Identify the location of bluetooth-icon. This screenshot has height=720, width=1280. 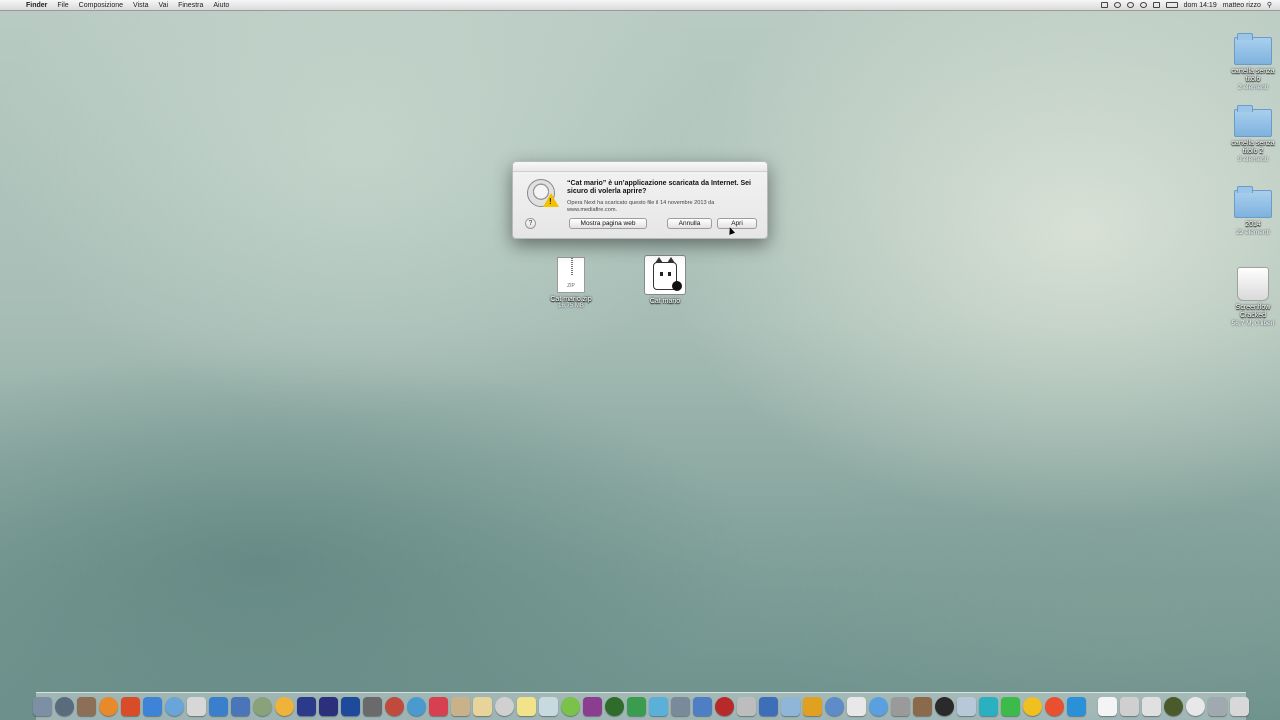
(1130, 5).